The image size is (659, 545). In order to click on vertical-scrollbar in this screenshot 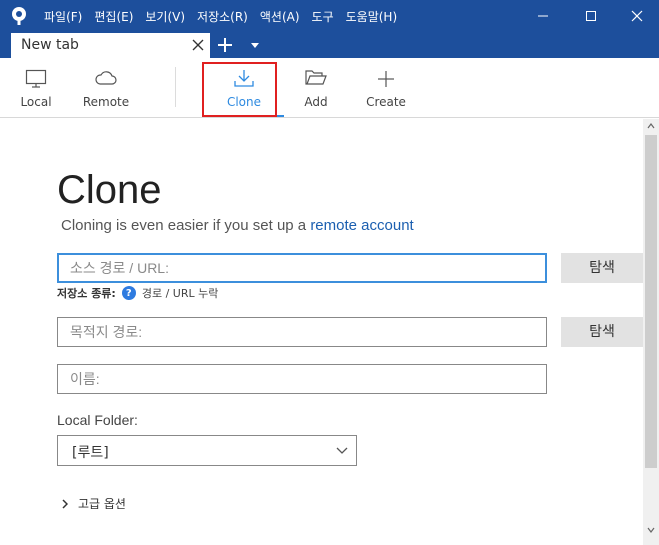, I will do `click(651, 332)`.